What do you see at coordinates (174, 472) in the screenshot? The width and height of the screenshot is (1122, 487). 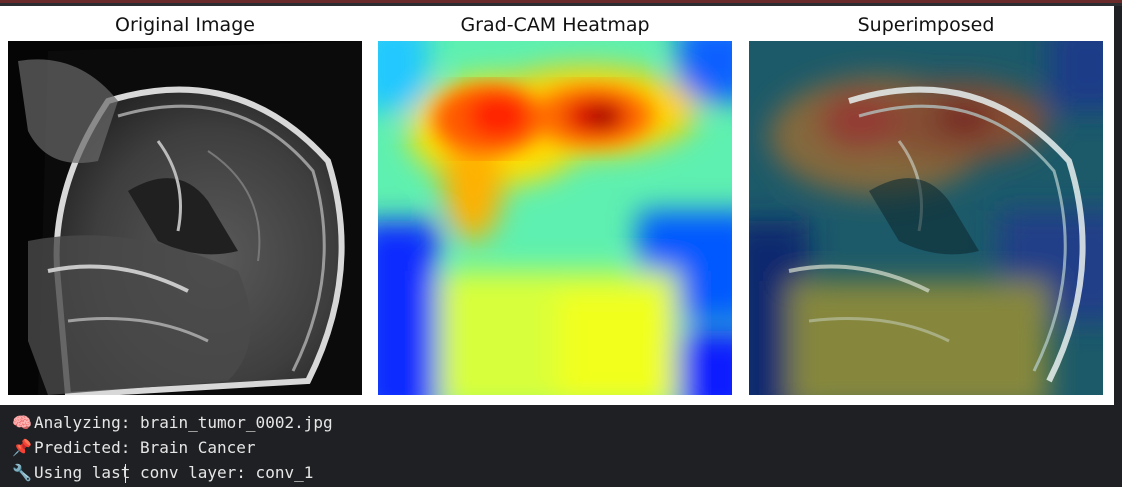 I see `output-text-conv-layer: Using last conv layer: conv_1` at bounding box center [174, 472].